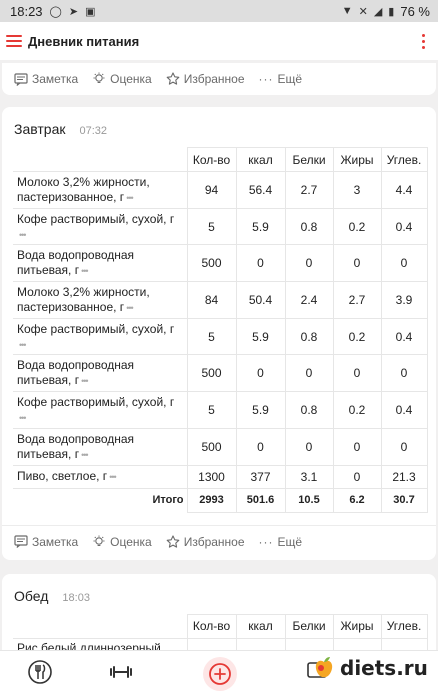 This screenshot has height=700, width=438. Describe the element at coordinates (90, 11) in the screenshot. I see `gallery-icon: ▣` at that location.